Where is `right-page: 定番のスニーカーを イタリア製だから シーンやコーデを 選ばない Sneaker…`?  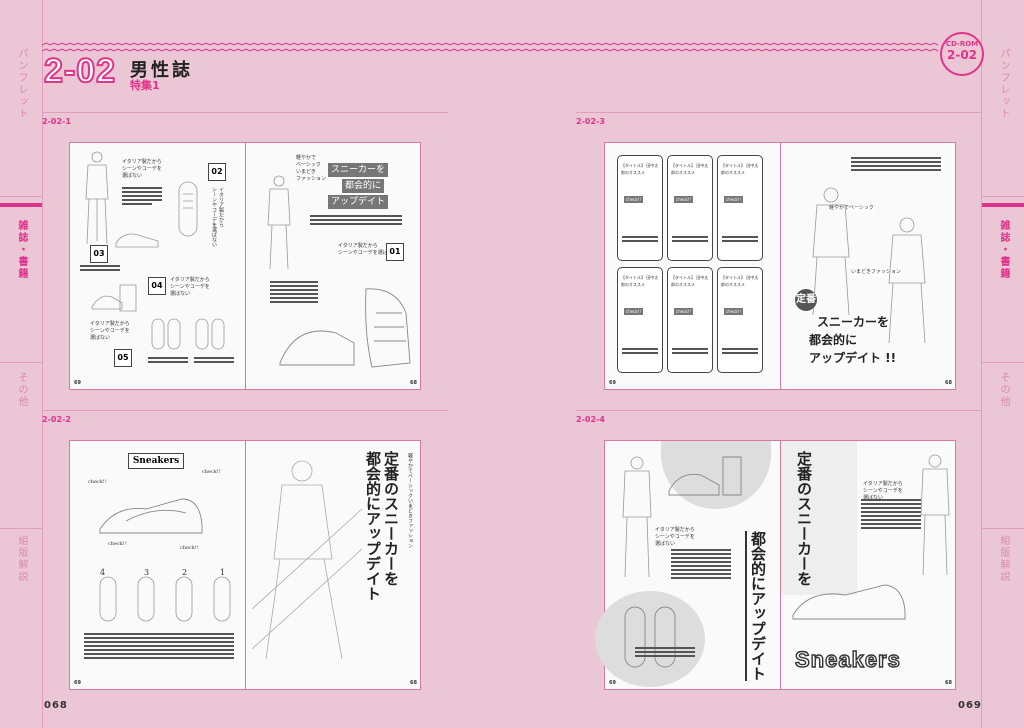
right-page: 定番のスニーカーを イタリア製だから シーンやコーデを 選ばない Sneaker… is located at coordinates (868, 565).